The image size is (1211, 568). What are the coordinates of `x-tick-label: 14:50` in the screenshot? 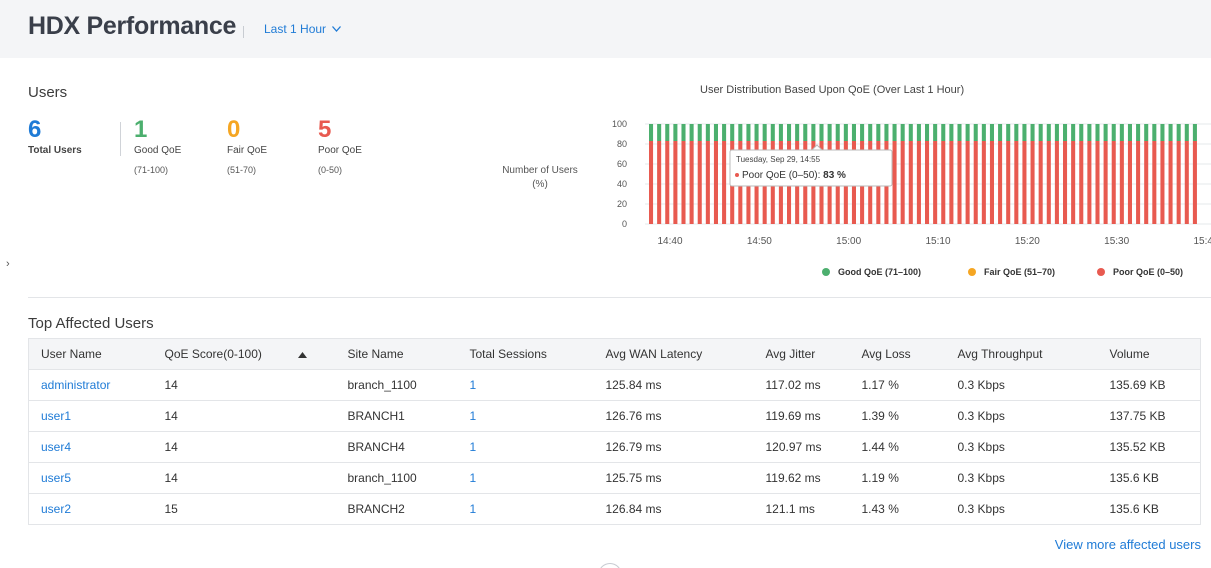 It's located at (759, 241).